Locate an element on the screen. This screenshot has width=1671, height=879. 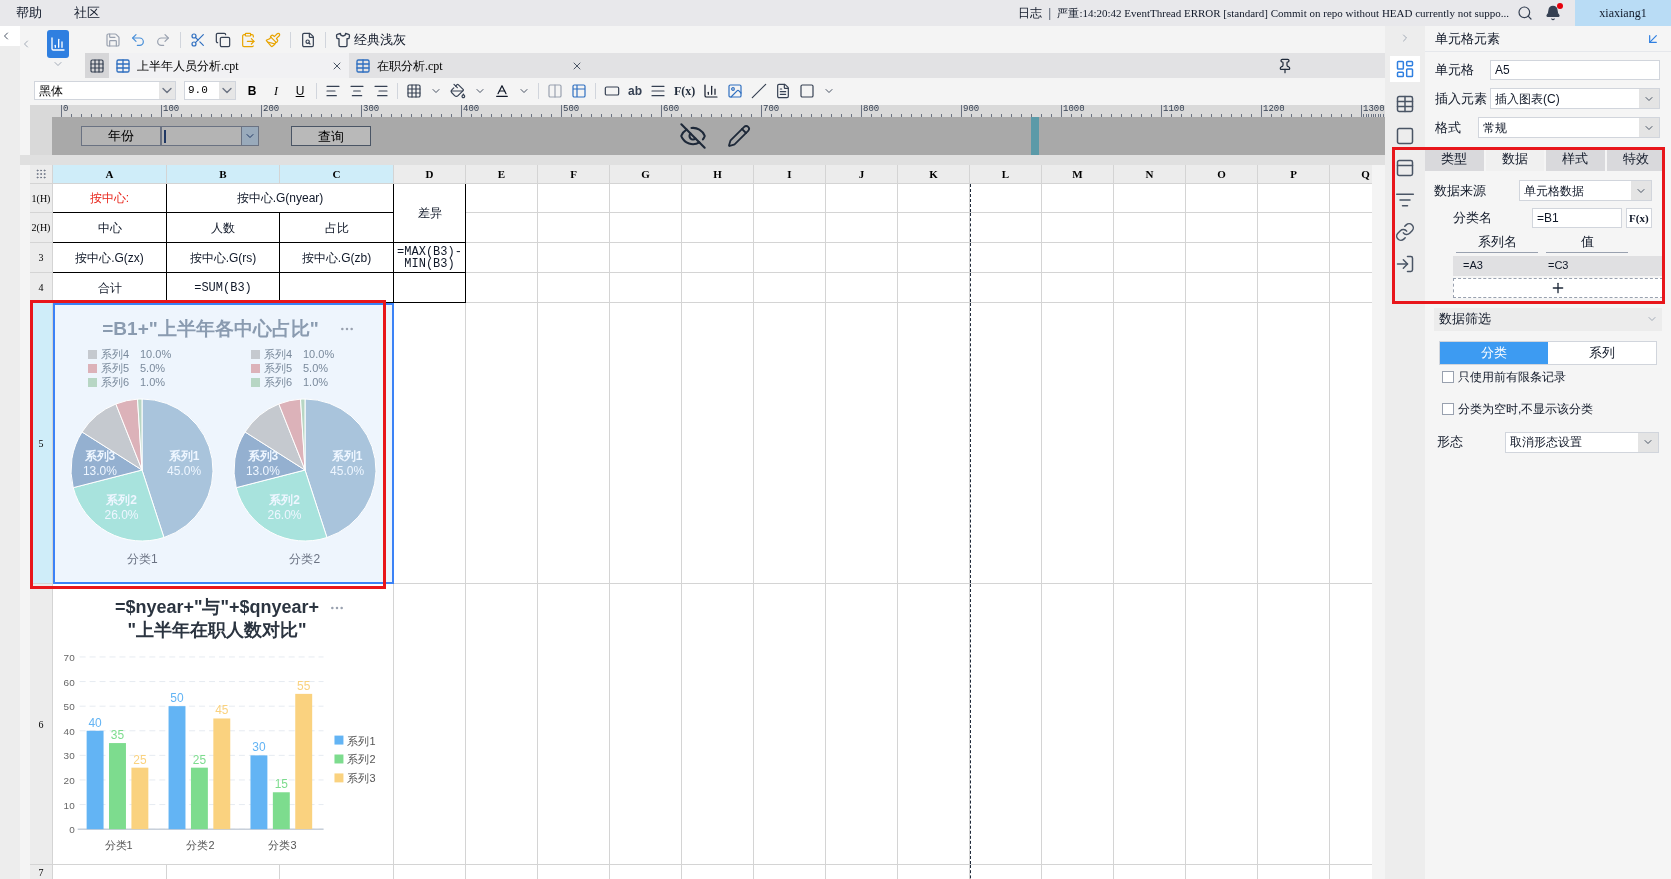
app-logo is located at coordinates (57, 44).